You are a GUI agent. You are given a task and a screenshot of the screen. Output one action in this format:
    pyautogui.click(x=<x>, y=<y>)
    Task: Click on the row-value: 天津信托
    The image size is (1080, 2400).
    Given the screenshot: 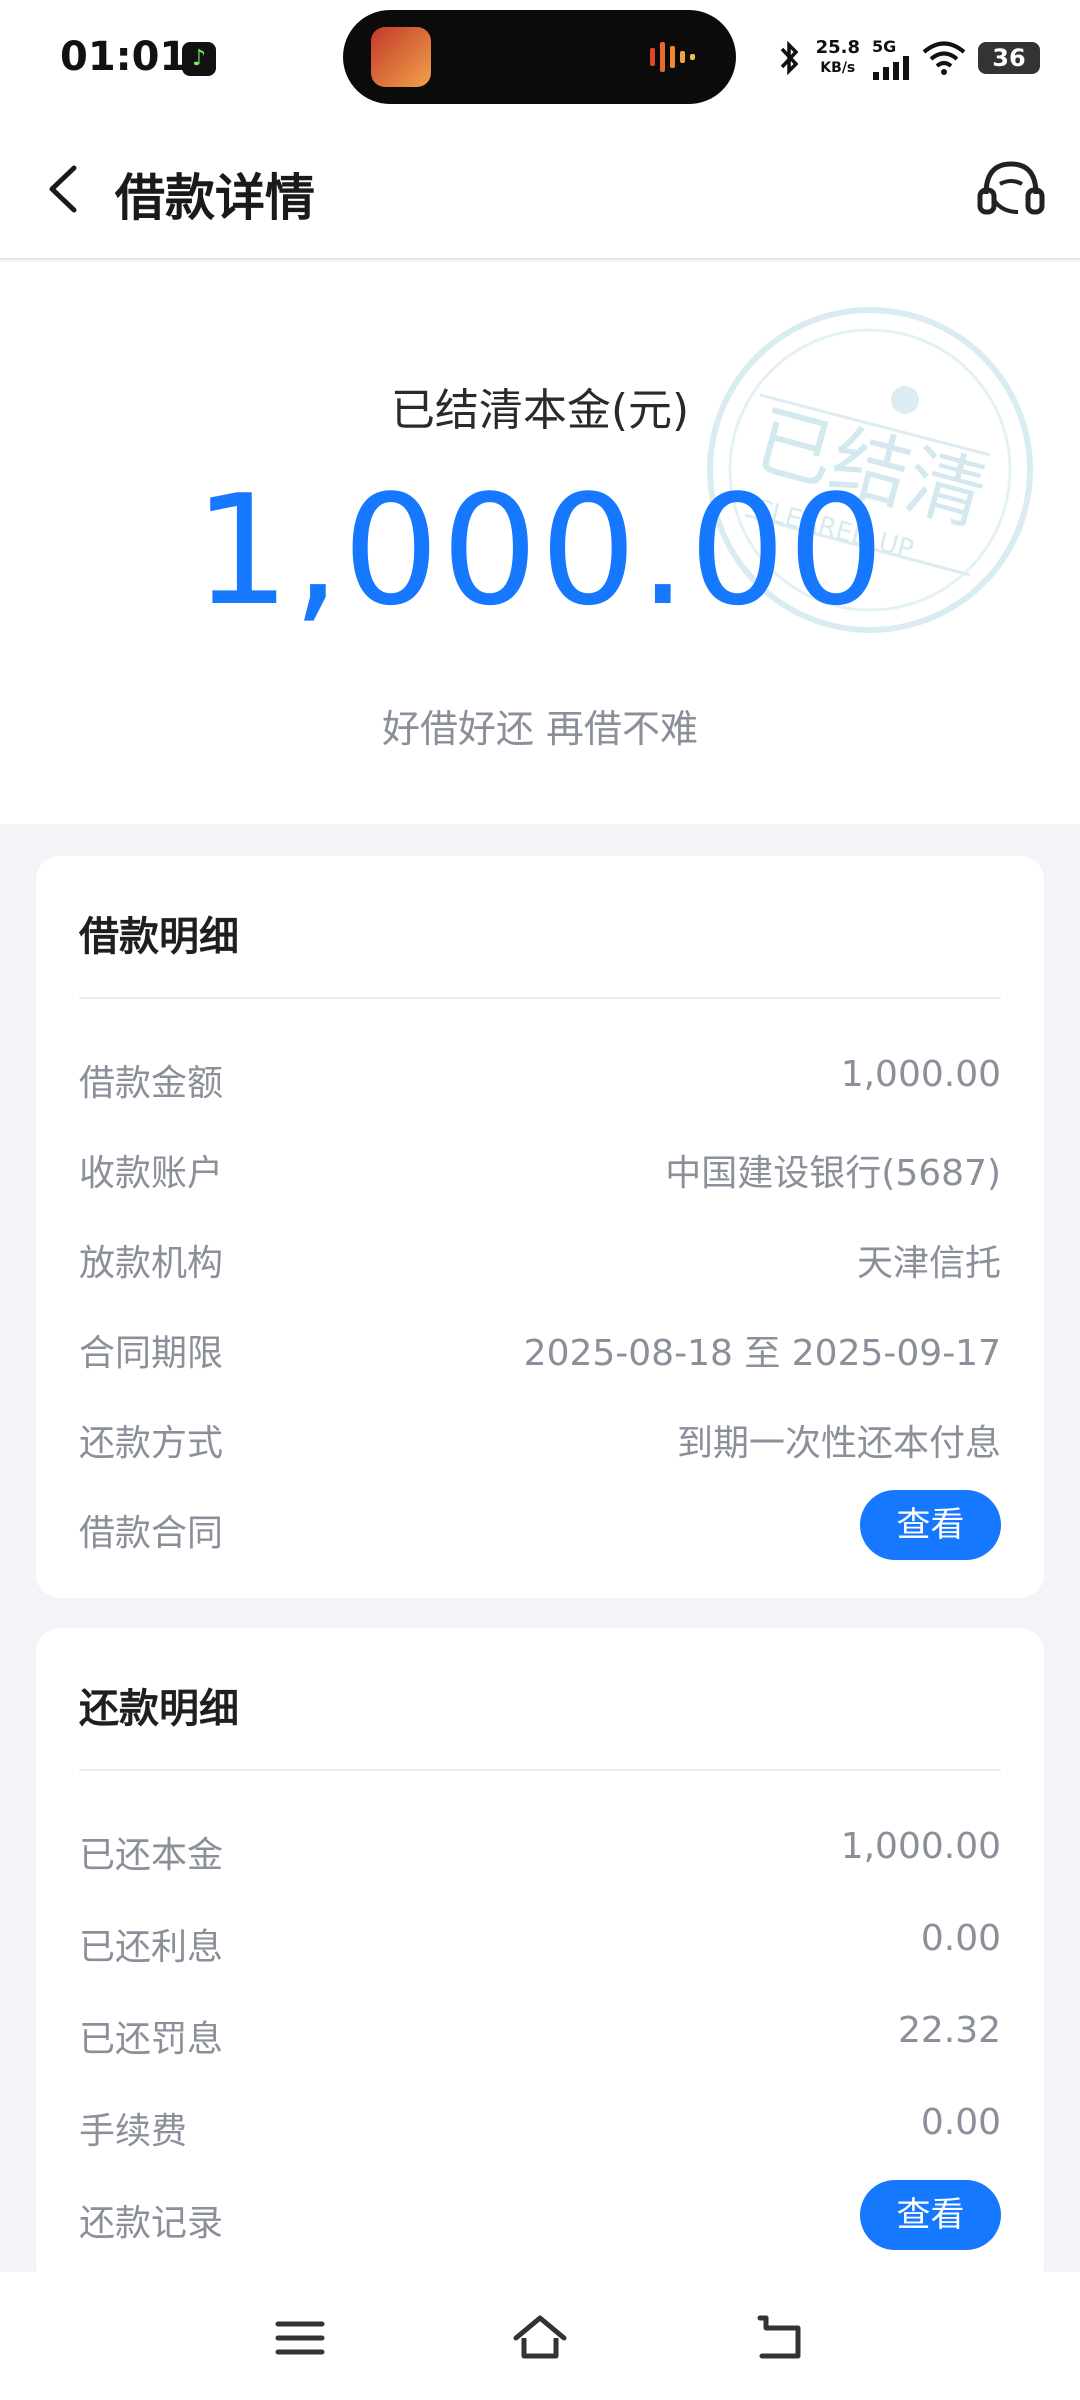 What is the action you would take?
    pyautogui.click(x=928, y=1263)
    